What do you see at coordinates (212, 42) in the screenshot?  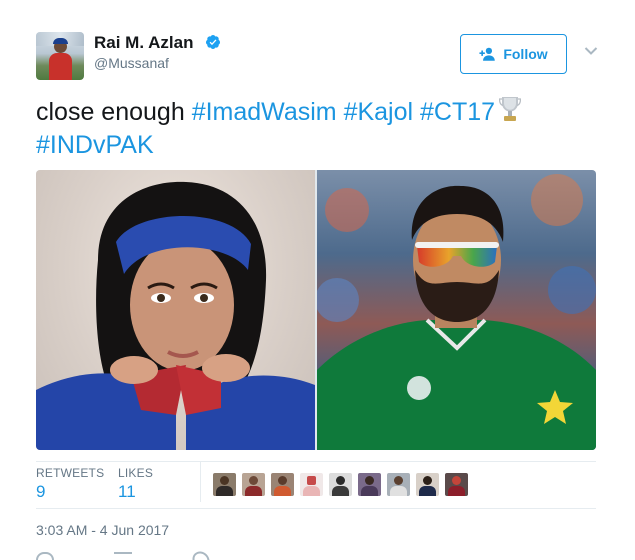 I see `verified-badge-icon` at bounding box center [212, 42].